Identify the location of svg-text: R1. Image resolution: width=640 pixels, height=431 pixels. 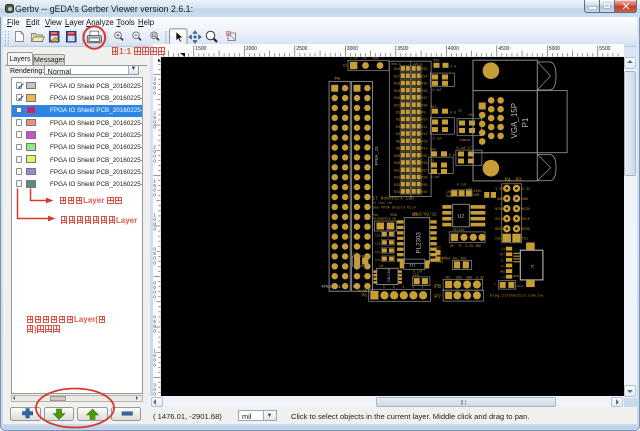
(397, 112).